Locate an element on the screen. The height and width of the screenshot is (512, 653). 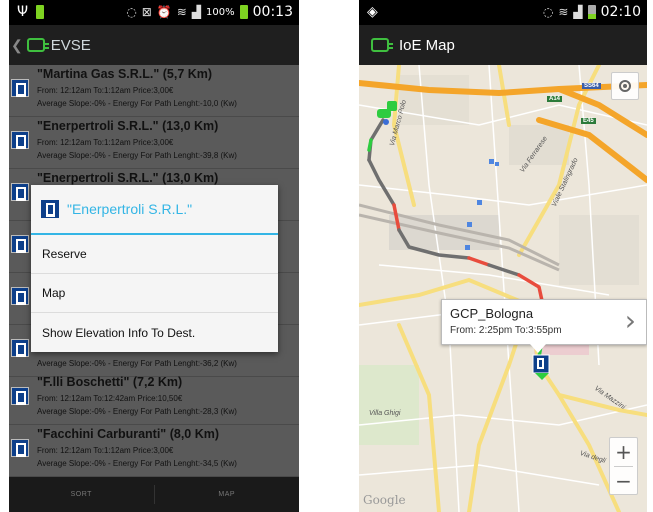
zoom-out-button: − is located at coordinates (623, 481).